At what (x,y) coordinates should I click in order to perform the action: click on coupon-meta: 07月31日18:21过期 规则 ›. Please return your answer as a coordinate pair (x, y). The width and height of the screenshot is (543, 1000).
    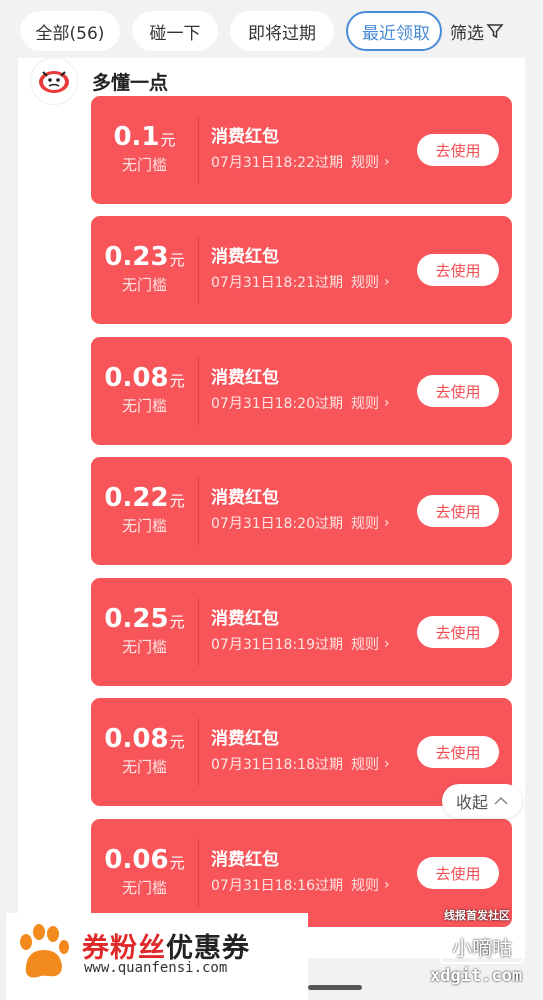
    Looking at the image, I should click on (300, 282).